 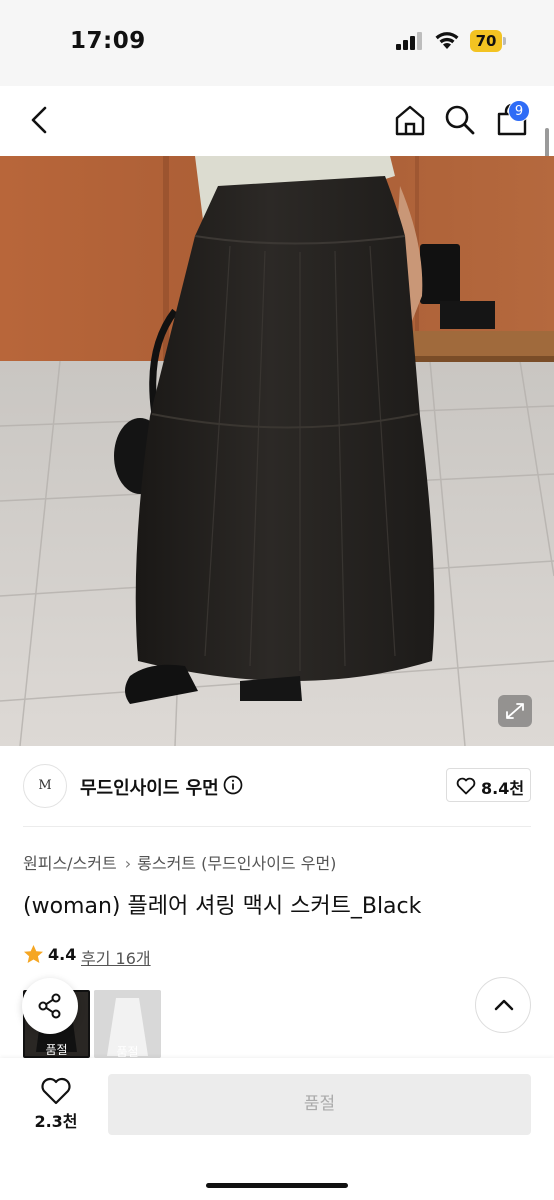 I want to click on breadcrumb-subcategory: 롱스커트 (무드인사이드 우먼), so click(x=236, y=863).